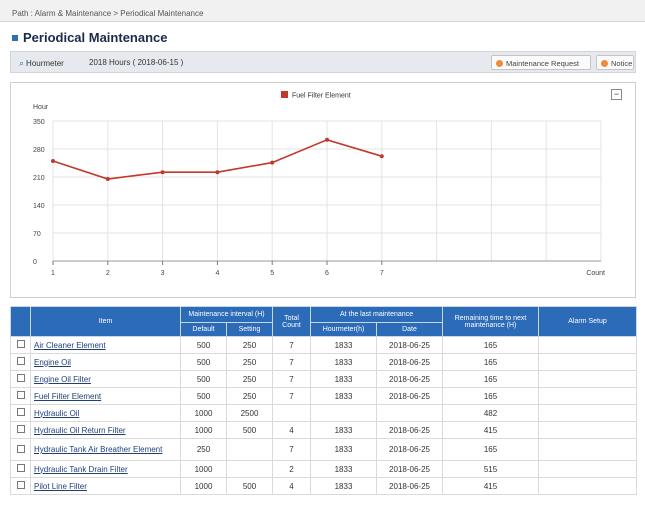 The image size is (645, 515). Describe the element at coordinates (70, 345) in the screenshot. I see `item-link: Air Cleaner Element` at that location.